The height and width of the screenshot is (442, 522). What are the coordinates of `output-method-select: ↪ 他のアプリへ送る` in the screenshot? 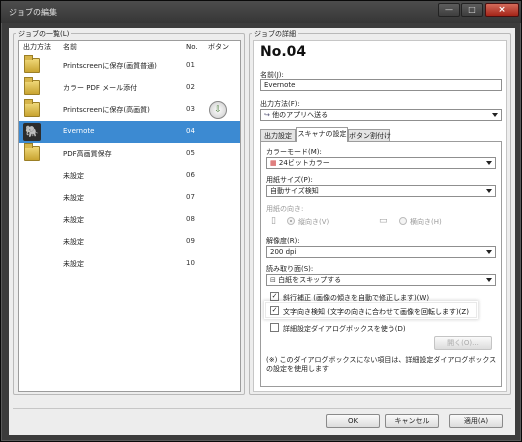 It's located at (381, 115).